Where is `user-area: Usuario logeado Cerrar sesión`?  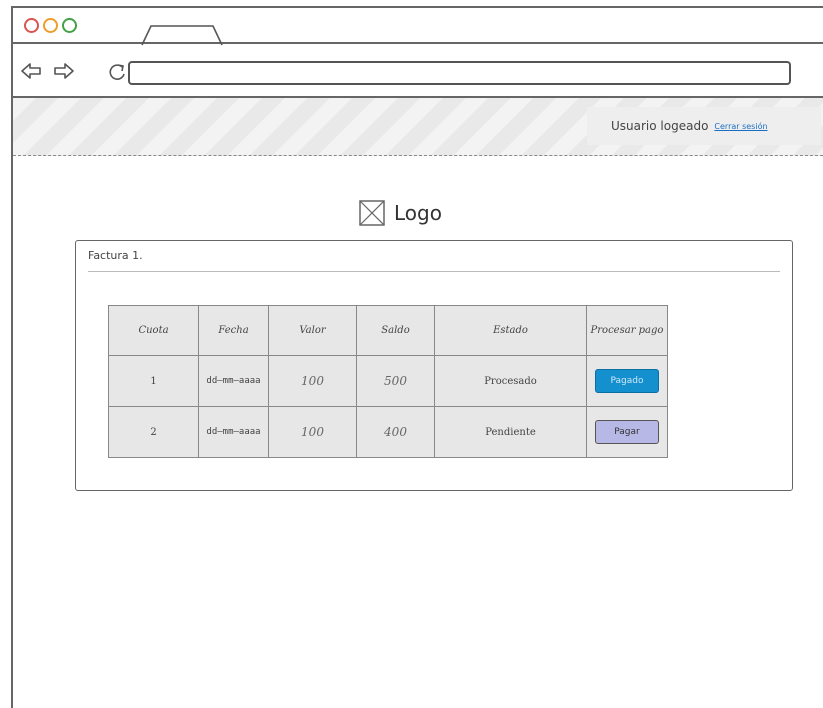
user-area: Usuario logeado Cerrar sesión is located at coordinates (704, 126).